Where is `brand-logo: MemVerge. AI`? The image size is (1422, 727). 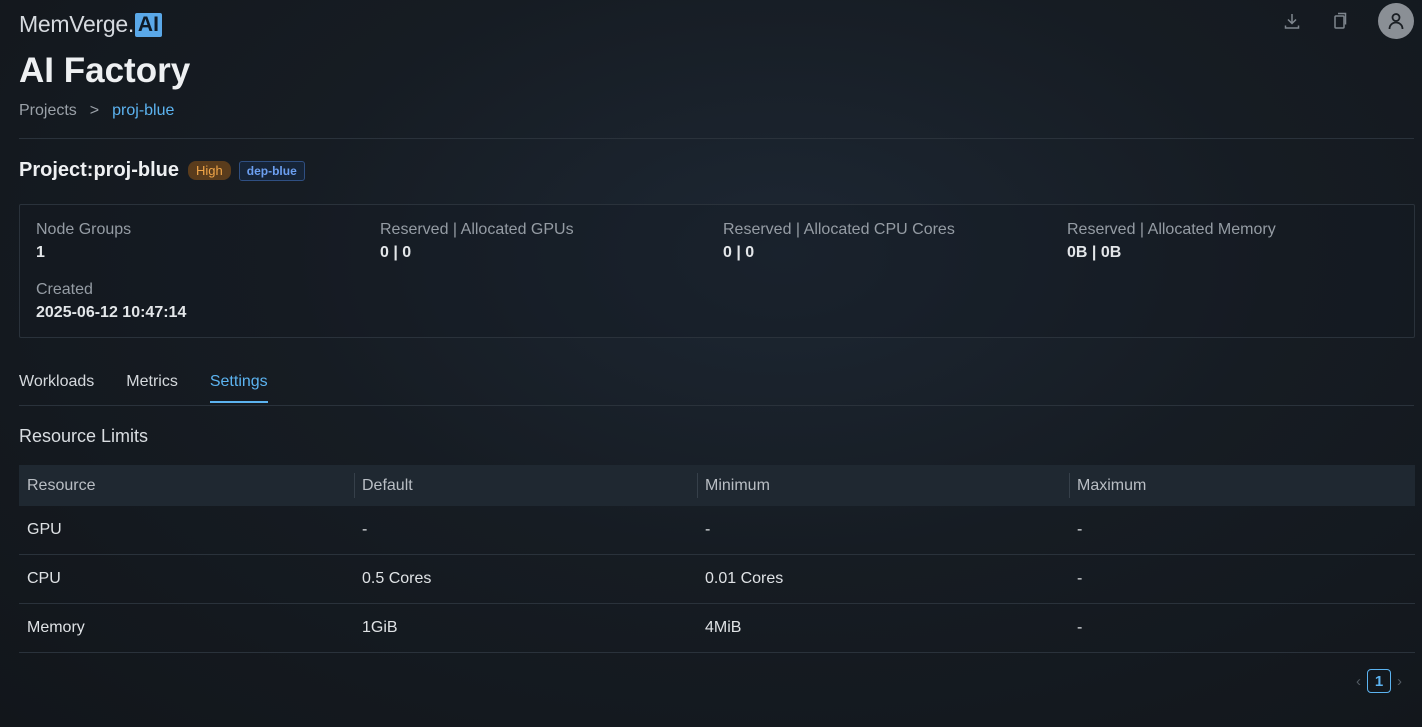
brand-logo: MemVerge. AI is located at coordinates (90, 24).